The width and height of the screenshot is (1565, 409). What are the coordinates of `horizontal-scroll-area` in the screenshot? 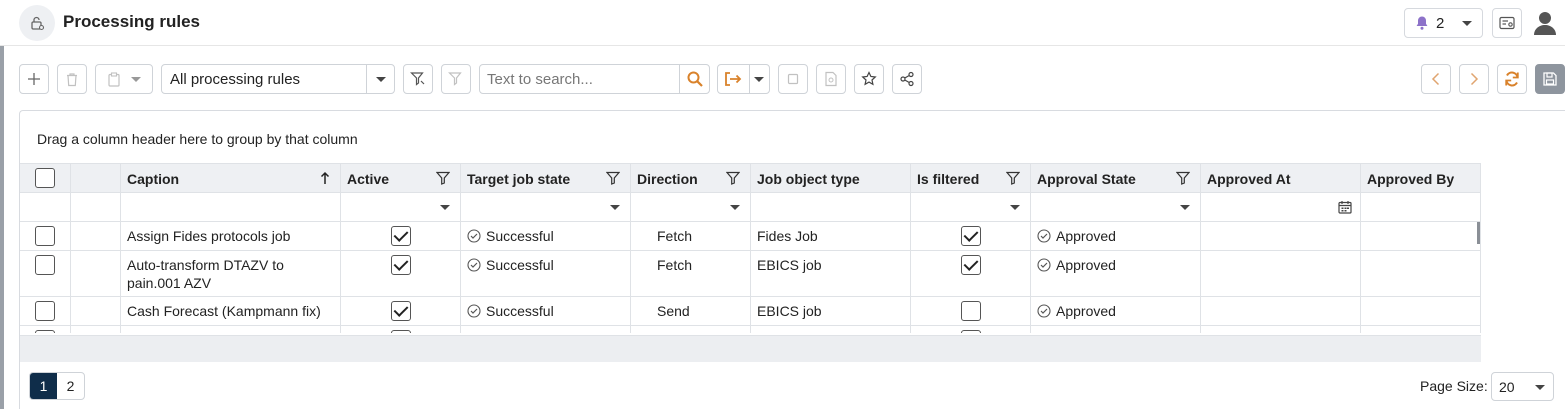 It's located at (750, 348).